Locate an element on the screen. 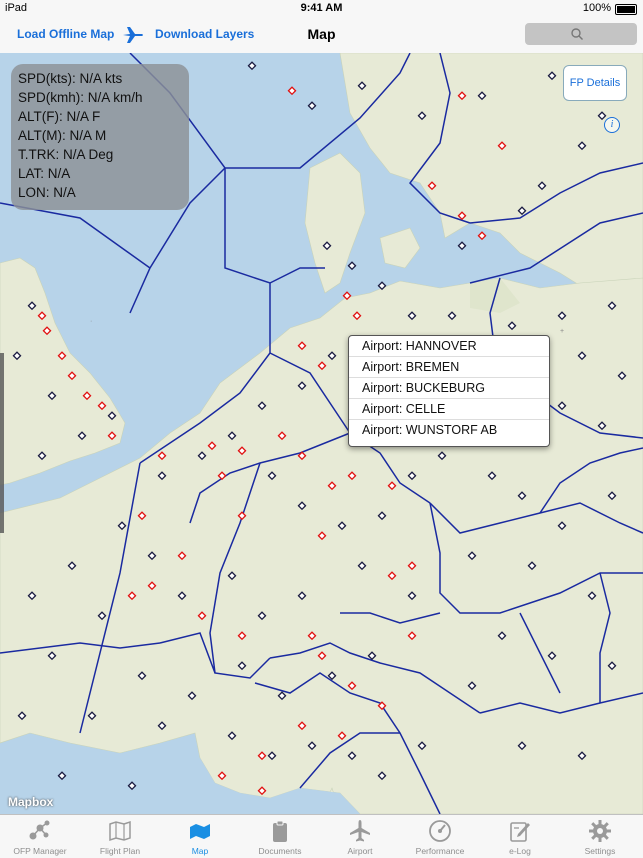 This screenshot has height=858, width=643. land-denmark is located at coordinates (335, 223).